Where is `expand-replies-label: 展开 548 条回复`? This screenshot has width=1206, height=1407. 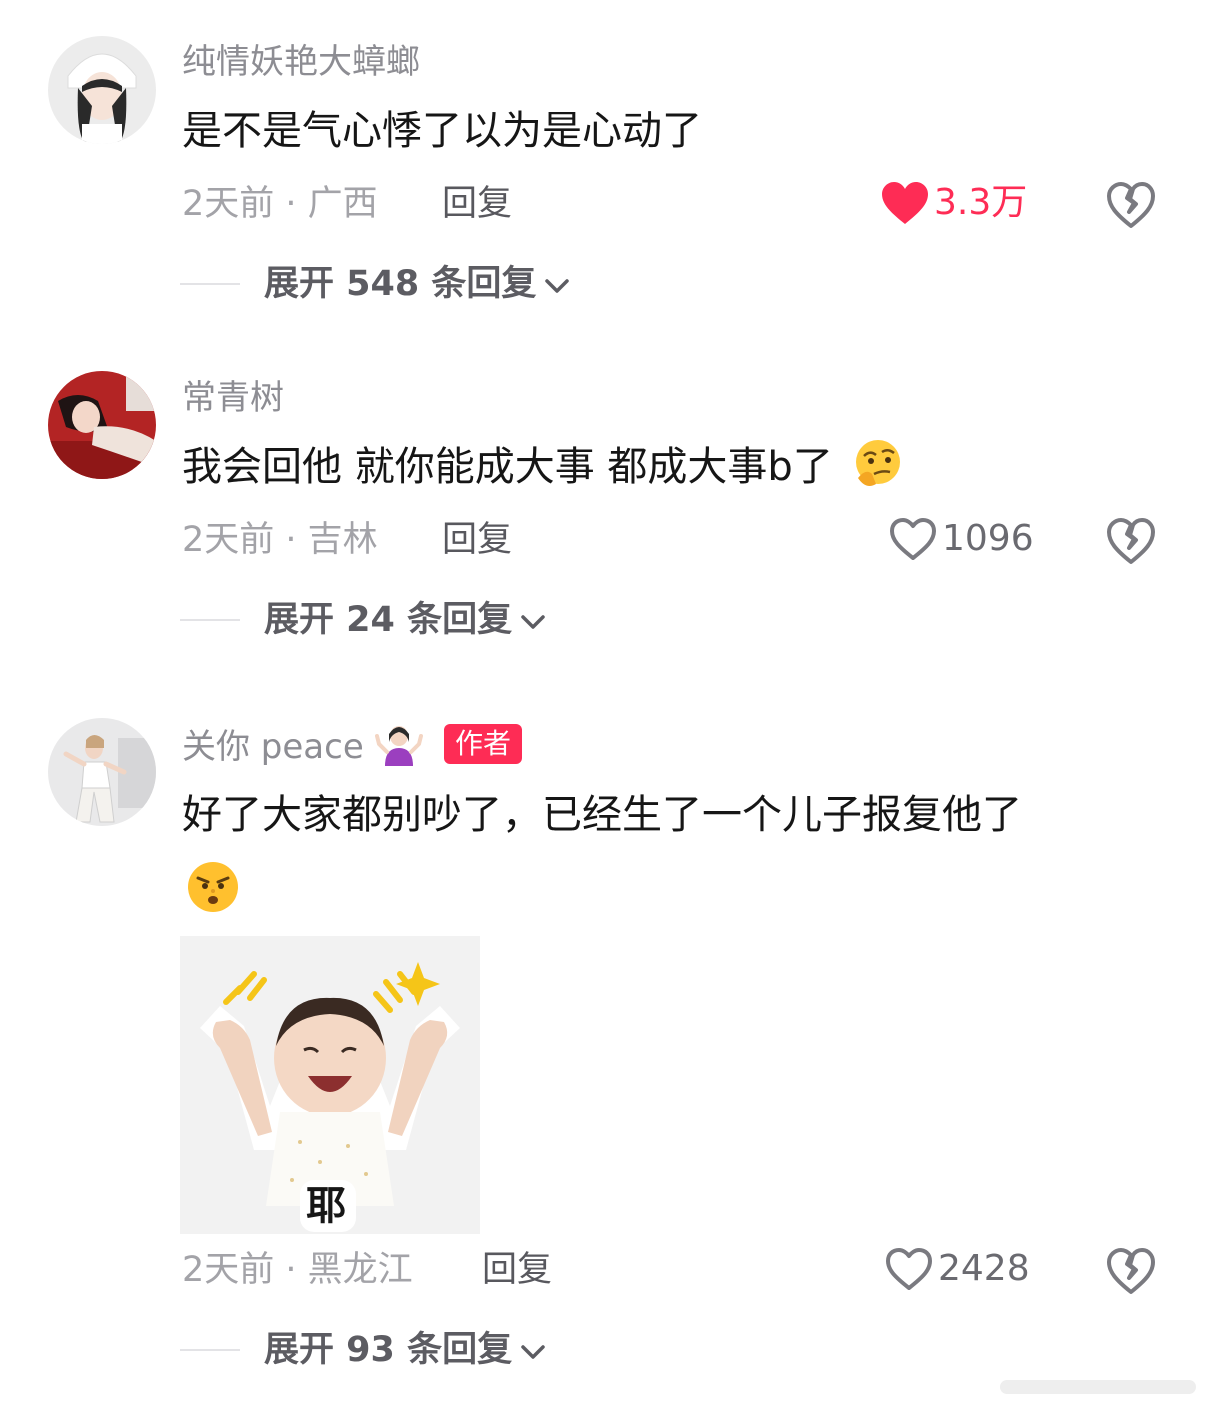
expand-replies-label: 展开 548 条回复 is located at coordinates (400, 284).